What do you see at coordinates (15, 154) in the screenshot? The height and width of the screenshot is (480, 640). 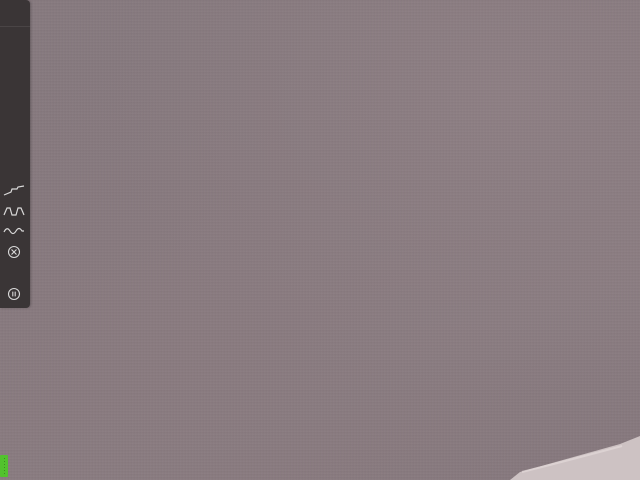 I see `tool-panel` at bounding box center [15, 154].